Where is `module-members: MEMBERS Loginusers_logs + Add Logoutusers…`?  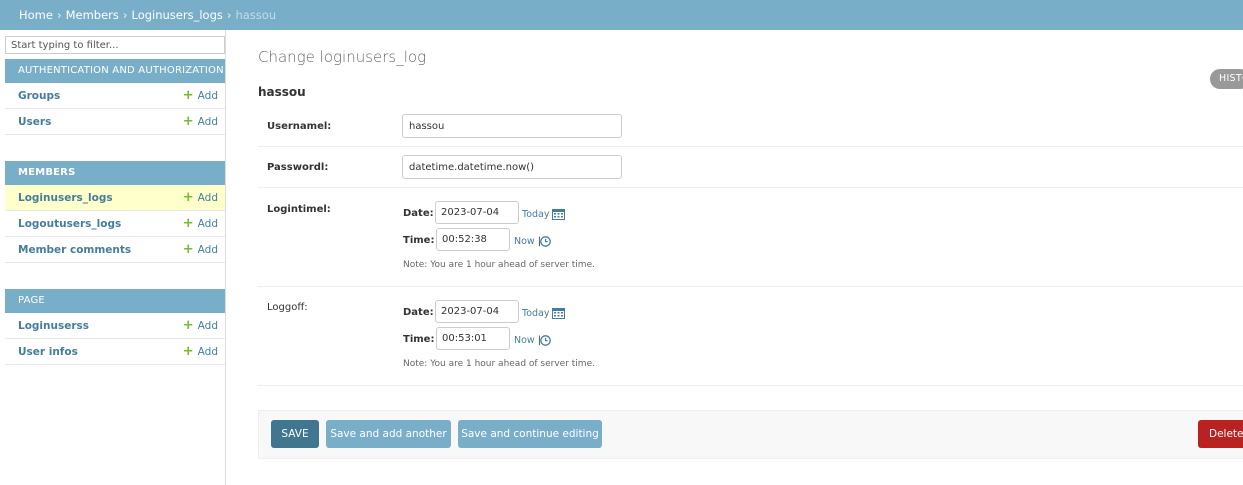 module-members: MEMBERS Loginusers_logs + Add Logoutusers… is located at coordinates (115, 212).